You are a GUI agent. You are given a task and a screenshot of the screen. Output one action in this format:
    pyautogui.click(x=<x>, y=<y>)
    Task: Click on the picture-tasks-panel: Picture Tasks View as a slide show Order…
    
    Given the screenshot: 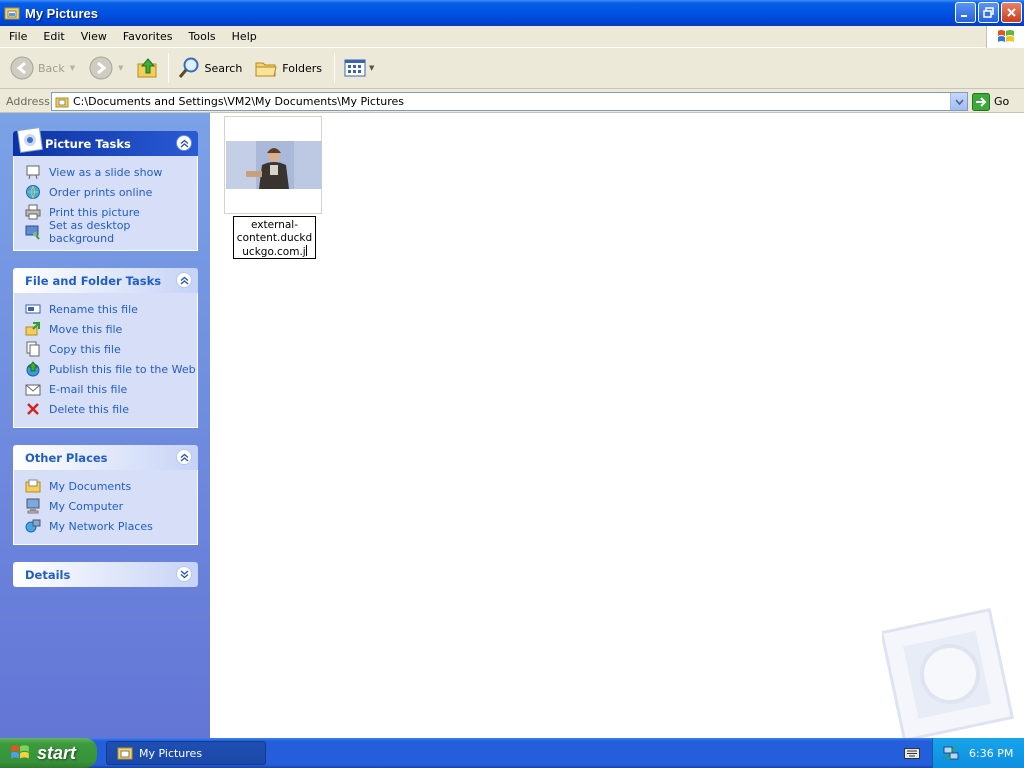 What is the action you would take?
    pyautogui.click(x=105, y=189)
    